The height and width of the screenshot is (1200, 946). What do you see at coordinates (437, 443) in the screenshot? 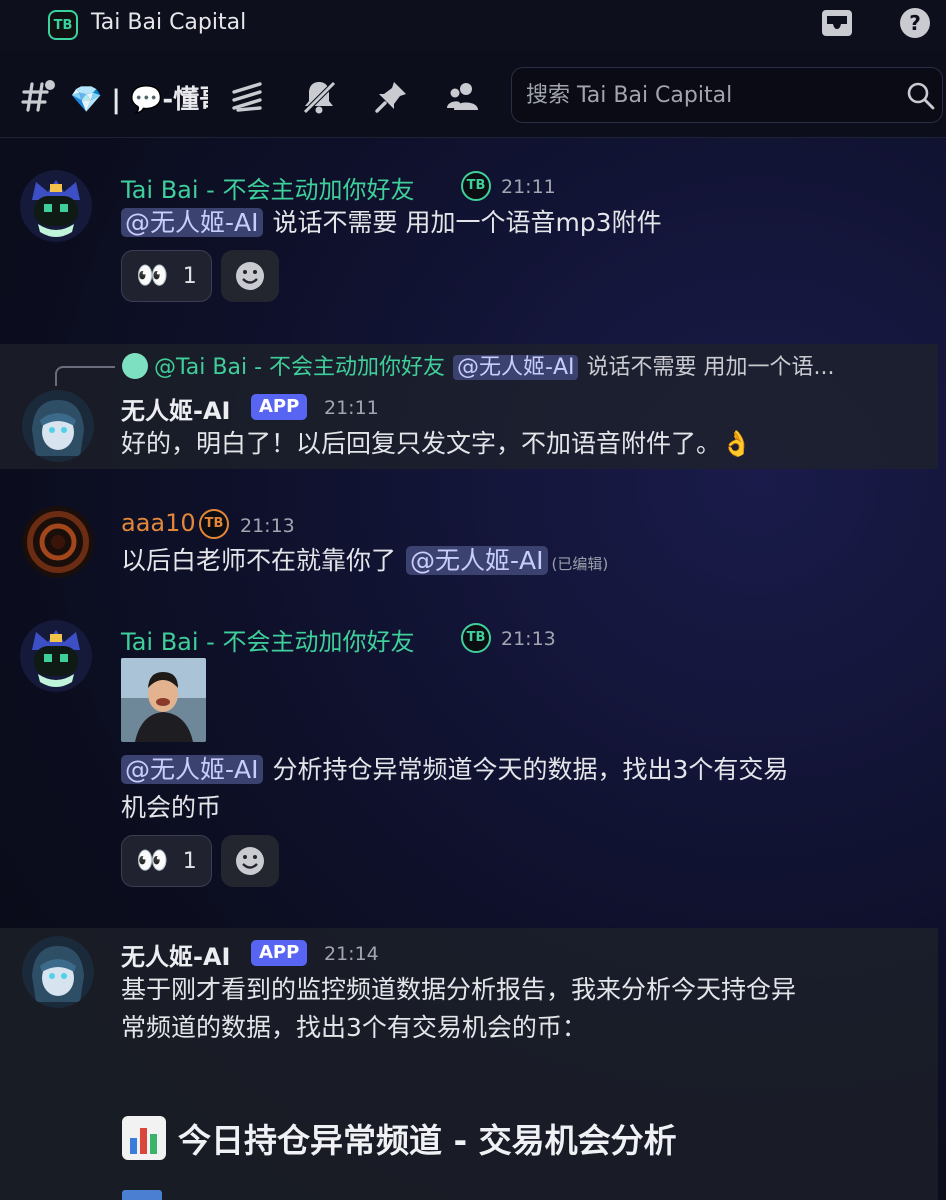
I see `message-text: 好的，明白了！以后回复只发文字，不加语音附件了。👌` at bounding box center [437, 443].